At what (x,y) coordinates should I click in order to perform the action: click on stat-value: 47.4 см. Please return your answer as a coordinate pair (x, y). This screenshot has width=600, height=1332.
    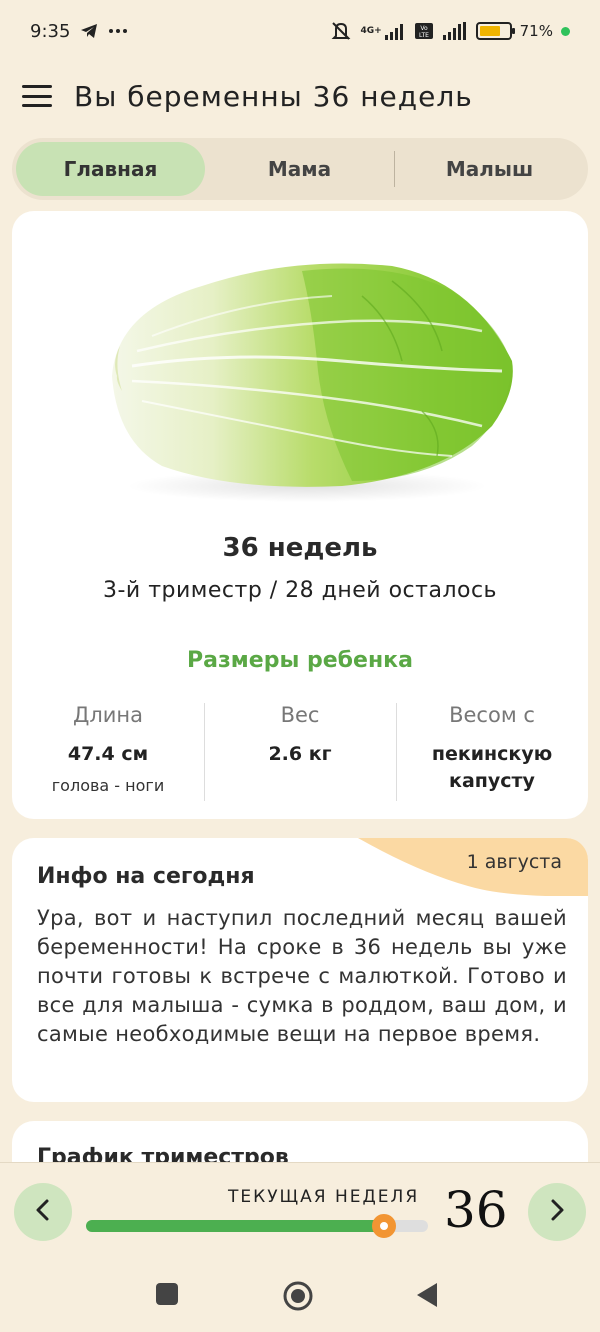
    Looking at the image, I should click on (108, 754).